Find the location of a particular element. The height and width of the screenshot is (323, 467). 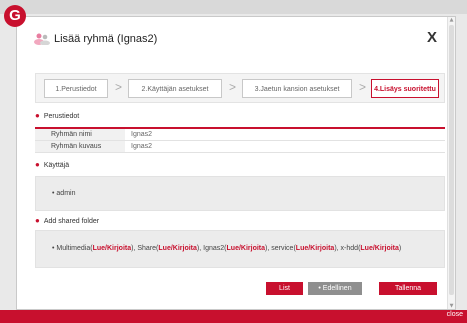

section-user: ● Käyttäjä is located at coordinates (52, 164).